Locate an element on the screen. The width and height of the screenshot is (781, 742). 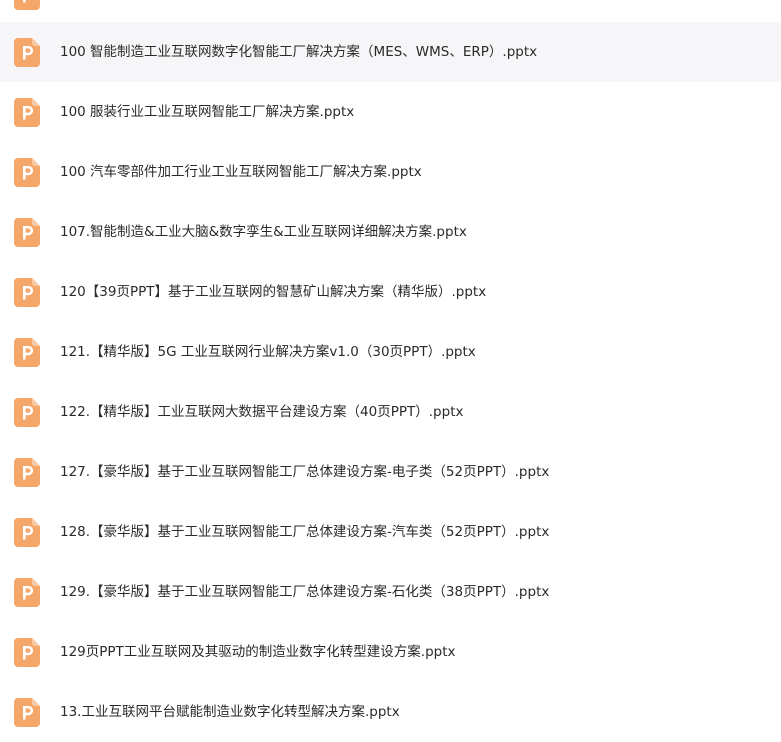
file-name: 129页PPT工业互联网及其驱动的制造业数字化转型建设方案.pptx is located at coordinates (258, 652).